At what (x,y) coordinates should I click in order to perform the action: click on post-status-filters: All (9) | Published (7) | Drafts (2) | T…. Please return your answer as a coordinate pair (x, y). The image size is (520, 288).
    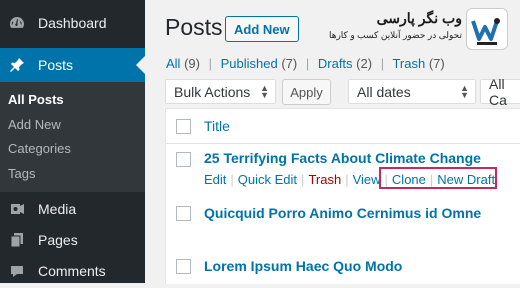
    Looking at the image, I should click on (305, 63).